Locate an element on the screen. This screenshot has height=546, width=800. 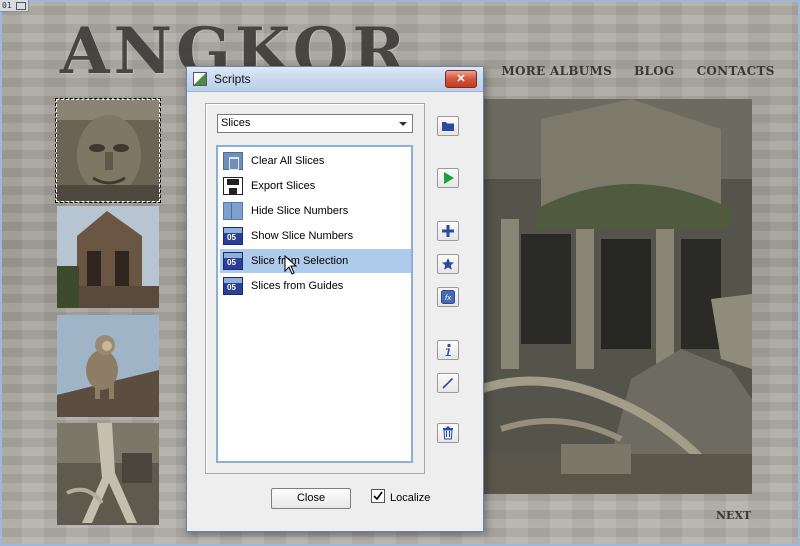
list-item-label: Export Slices is located at coordinates (283, 186).